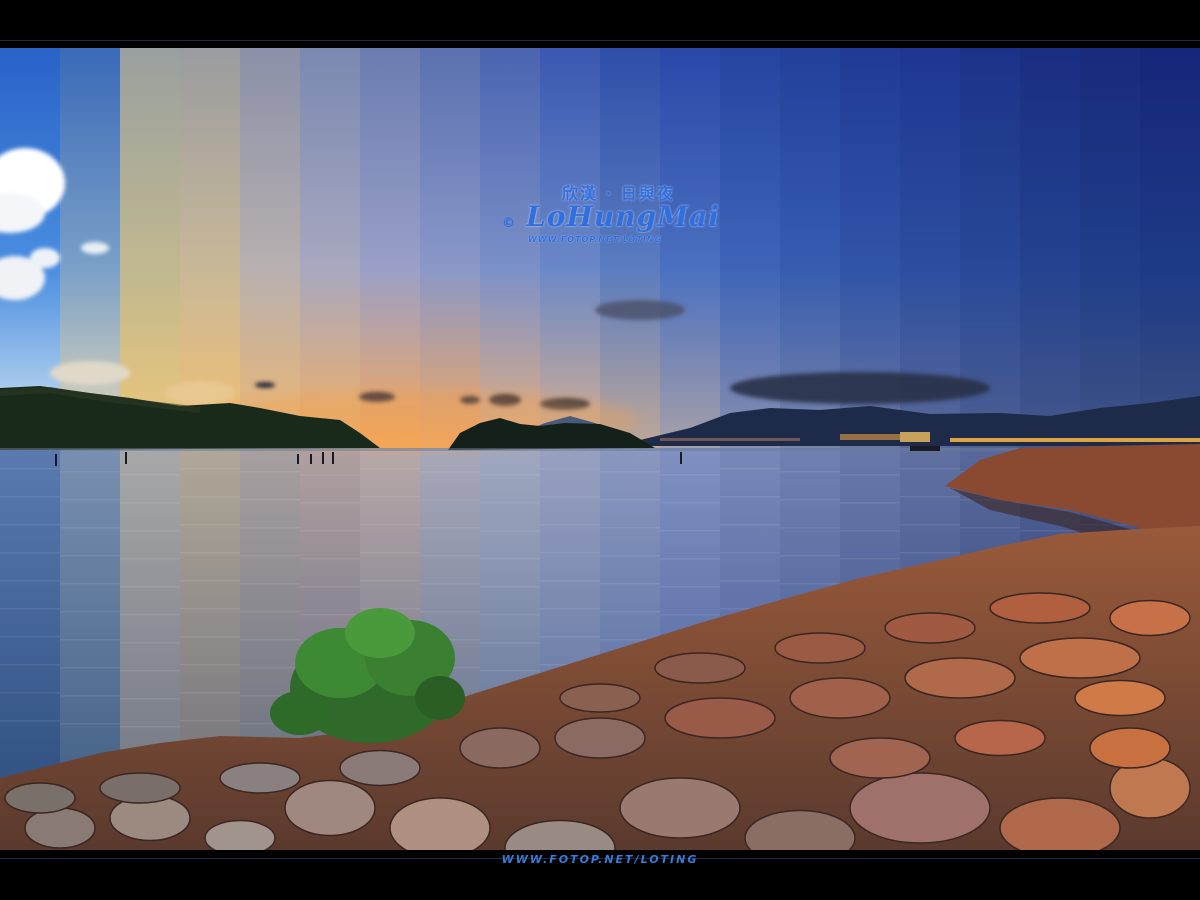 The image size is (1200, 900). What do you see at coordinates (508, 223) in the screenshot?
I see `copyright-symbol: ©` at bounding box center [508, 223].